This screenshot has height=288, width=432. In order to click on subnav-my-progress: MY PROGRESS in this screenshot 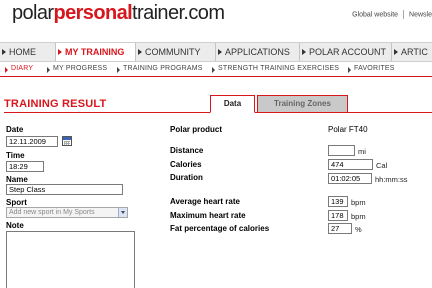, I will do `click(77, 69)`.